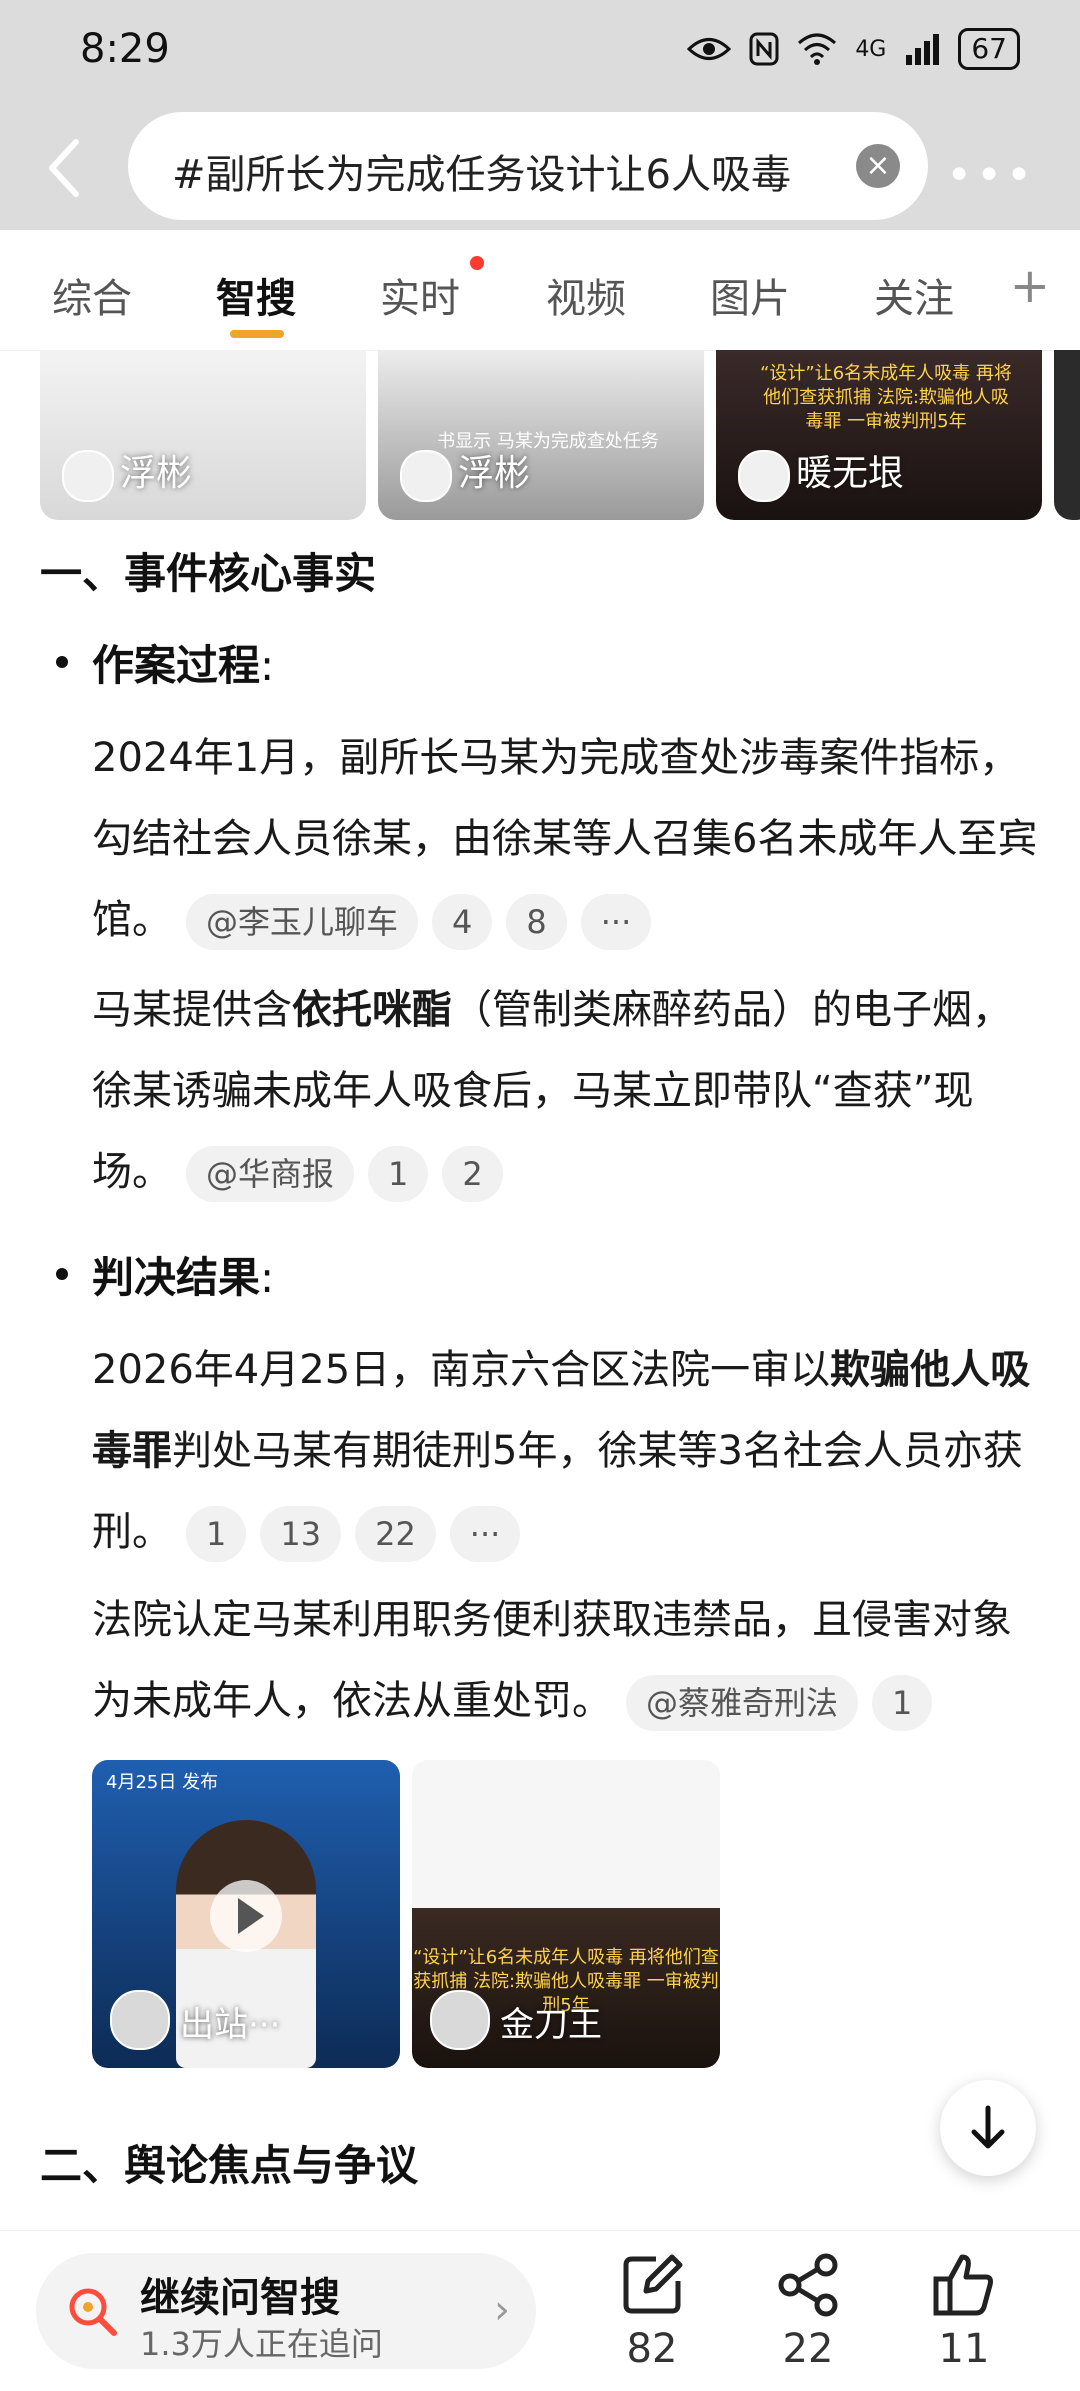  I want to click on wifi-icon, so click(817, 49).